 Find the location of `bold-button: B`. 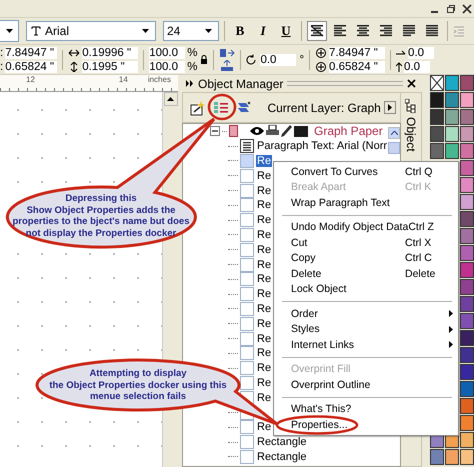

bold-button: B is located at coordinates (240, 31).